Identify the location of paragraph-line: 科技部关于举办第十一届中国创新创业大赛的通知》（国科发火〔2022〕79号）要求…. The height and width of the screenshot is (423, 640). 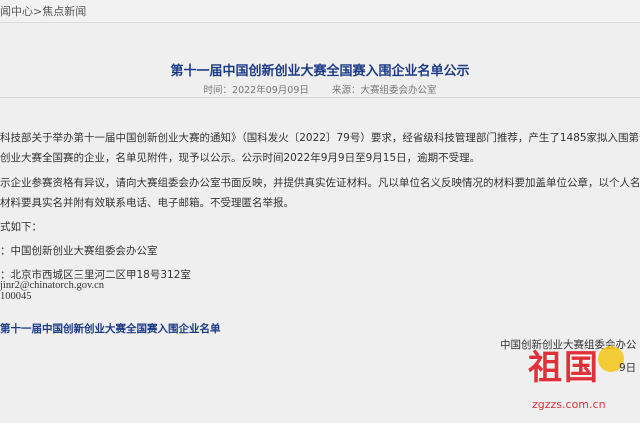
(320, 138).